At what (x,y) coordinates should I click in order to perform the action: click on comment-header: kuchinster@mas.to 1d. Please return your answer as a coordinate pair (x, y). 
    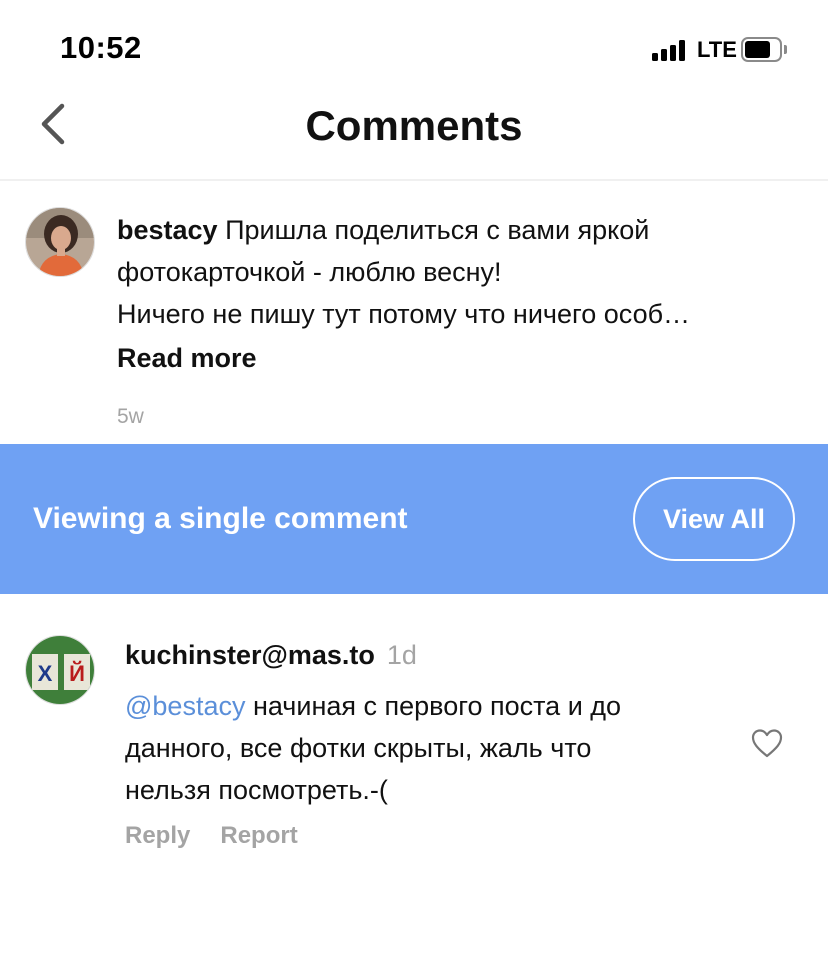
    Looking at the image, I should click on (271, 655).